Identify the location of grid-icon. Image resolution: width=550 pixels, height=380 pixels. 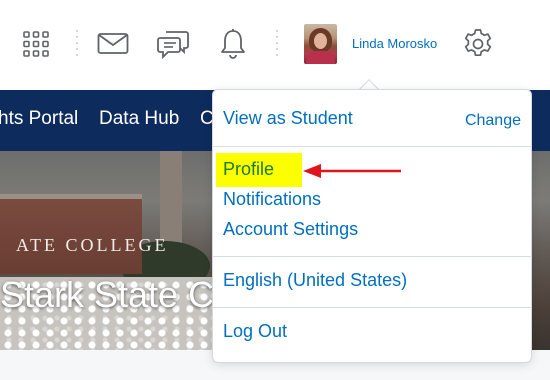
(36, 44).